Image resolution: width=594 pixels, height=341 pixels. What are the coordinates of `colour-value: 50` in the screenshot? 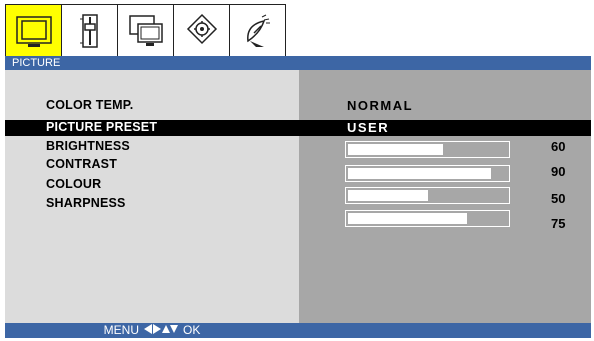 It's located at (558, 198).